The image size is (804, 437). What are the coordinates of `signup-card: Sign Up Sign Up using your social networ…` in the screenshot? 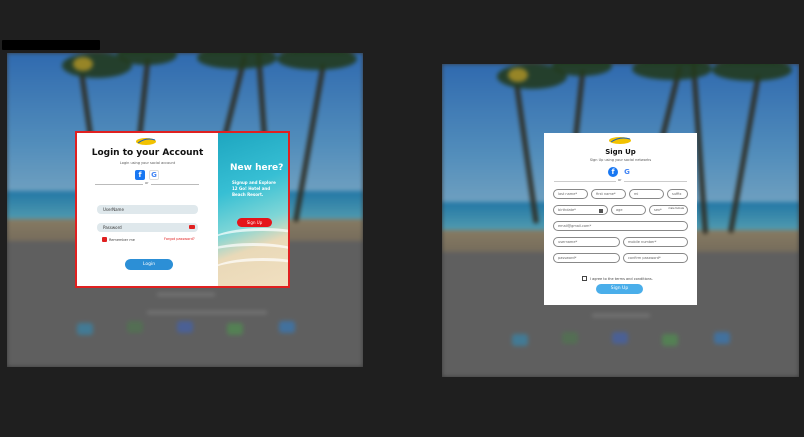 It's located at (620, 219).